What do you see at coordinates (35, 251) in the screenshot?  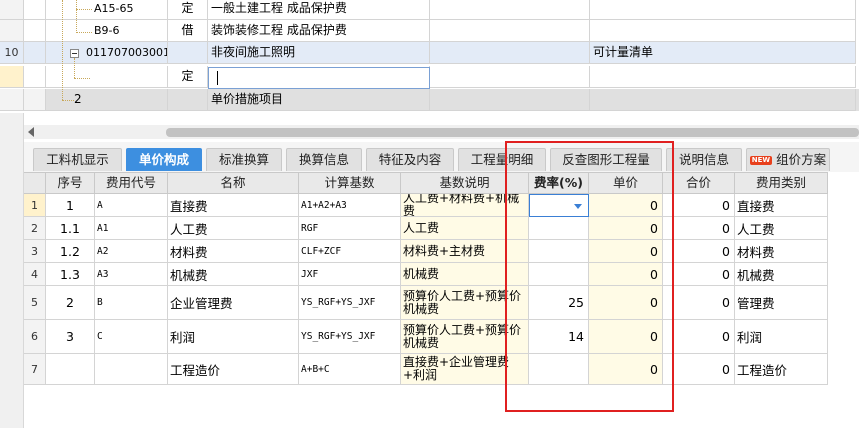 I see `row-number: 3` at bounding box center [35, 251].